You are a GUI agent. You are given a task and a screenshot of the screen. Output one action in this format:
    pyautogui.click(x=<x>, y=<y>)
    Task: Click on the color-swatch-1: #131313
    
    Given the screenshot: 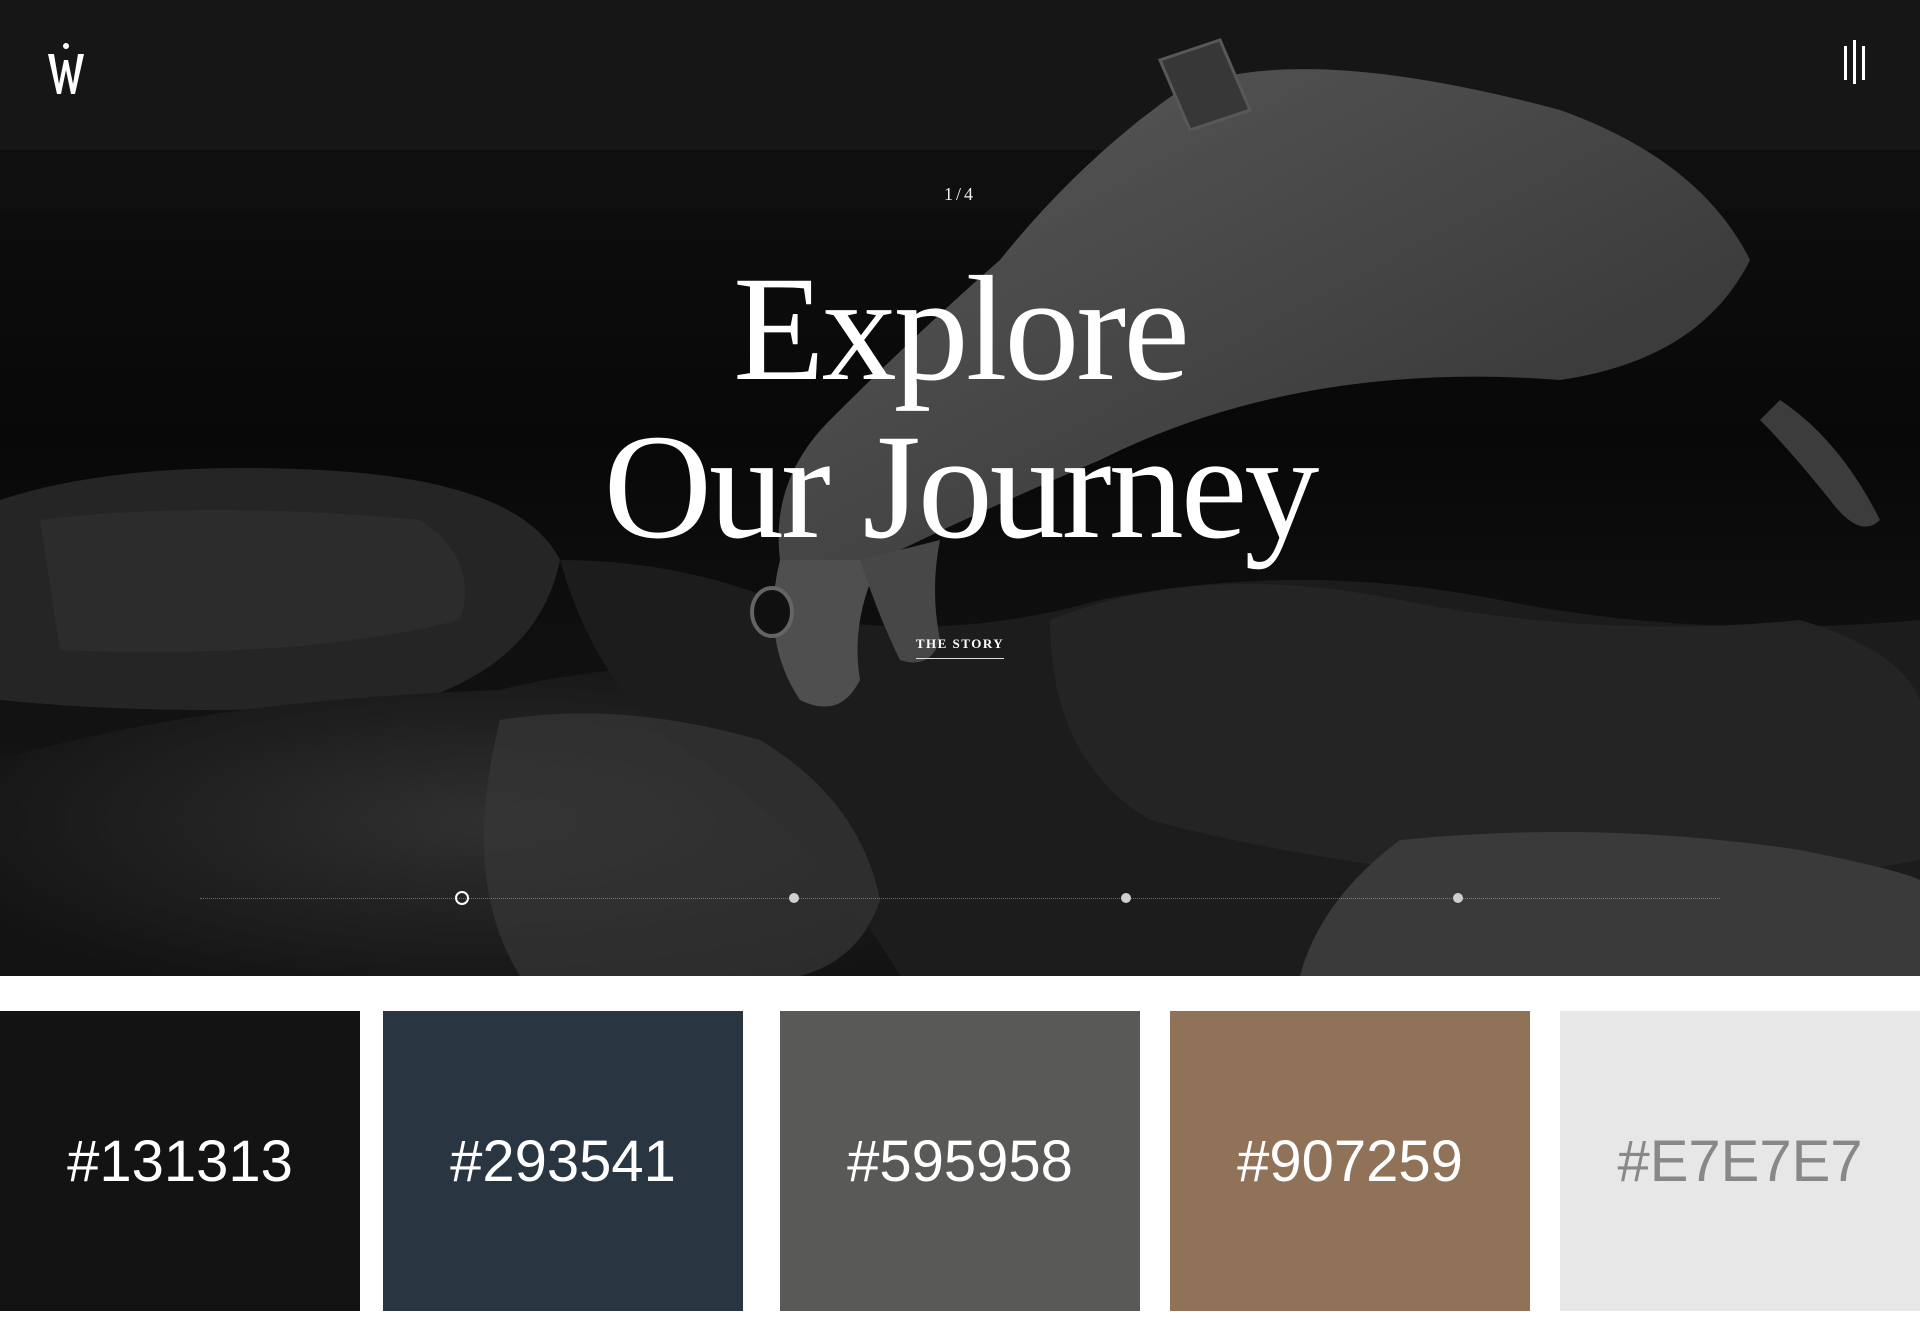 What is the action you would take?
    pyautogui.click(x=180, y=1161)
    